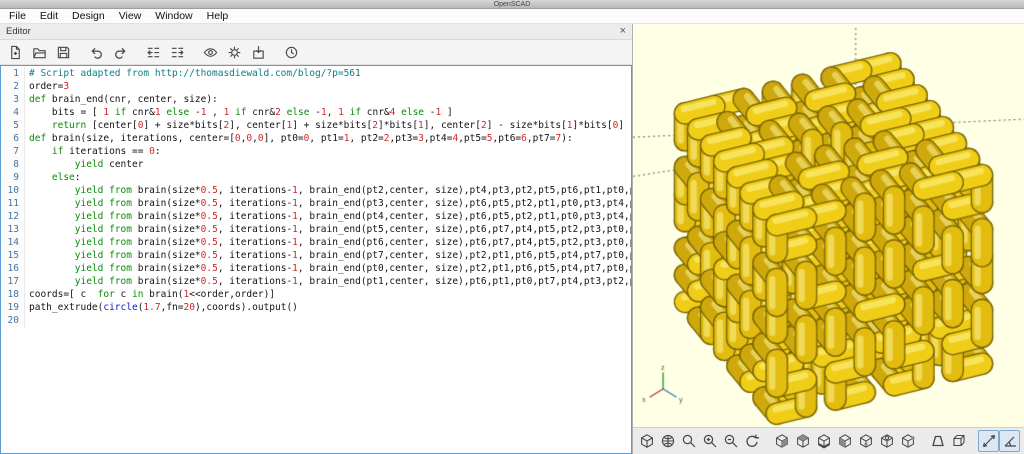 This screenshot has width=1024, height=454. Describe the element at coordinates (17, 16) in the screenshot. I see `menu-file: File` at that location.